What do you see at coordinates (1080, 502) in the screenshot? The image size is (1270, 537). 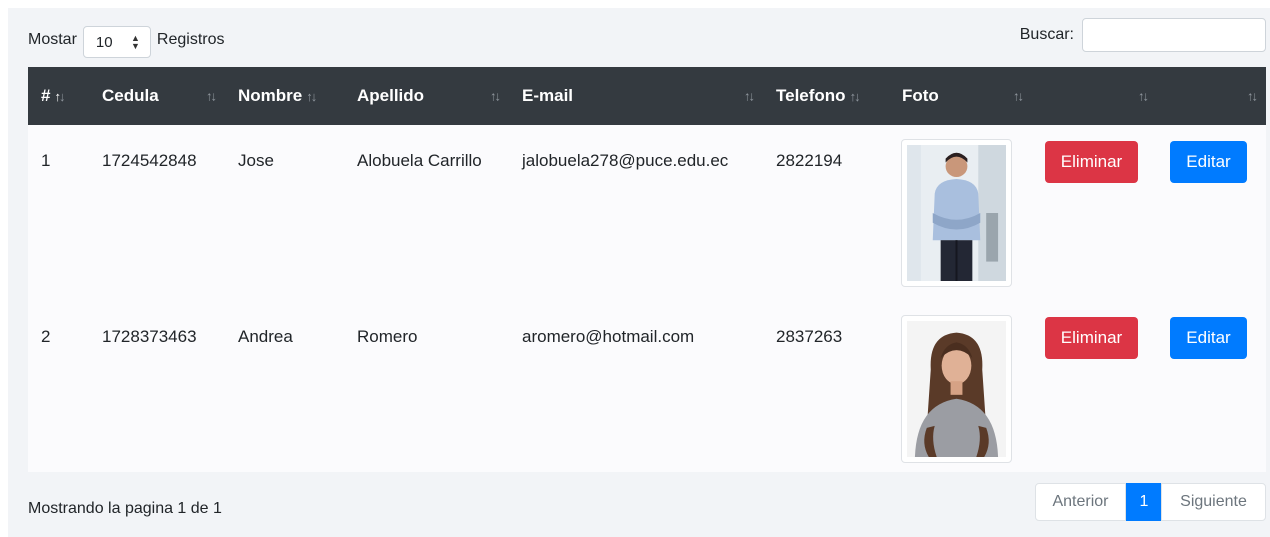 I see `pagination-prev: Anterior` at bounding box center [1080, 502].